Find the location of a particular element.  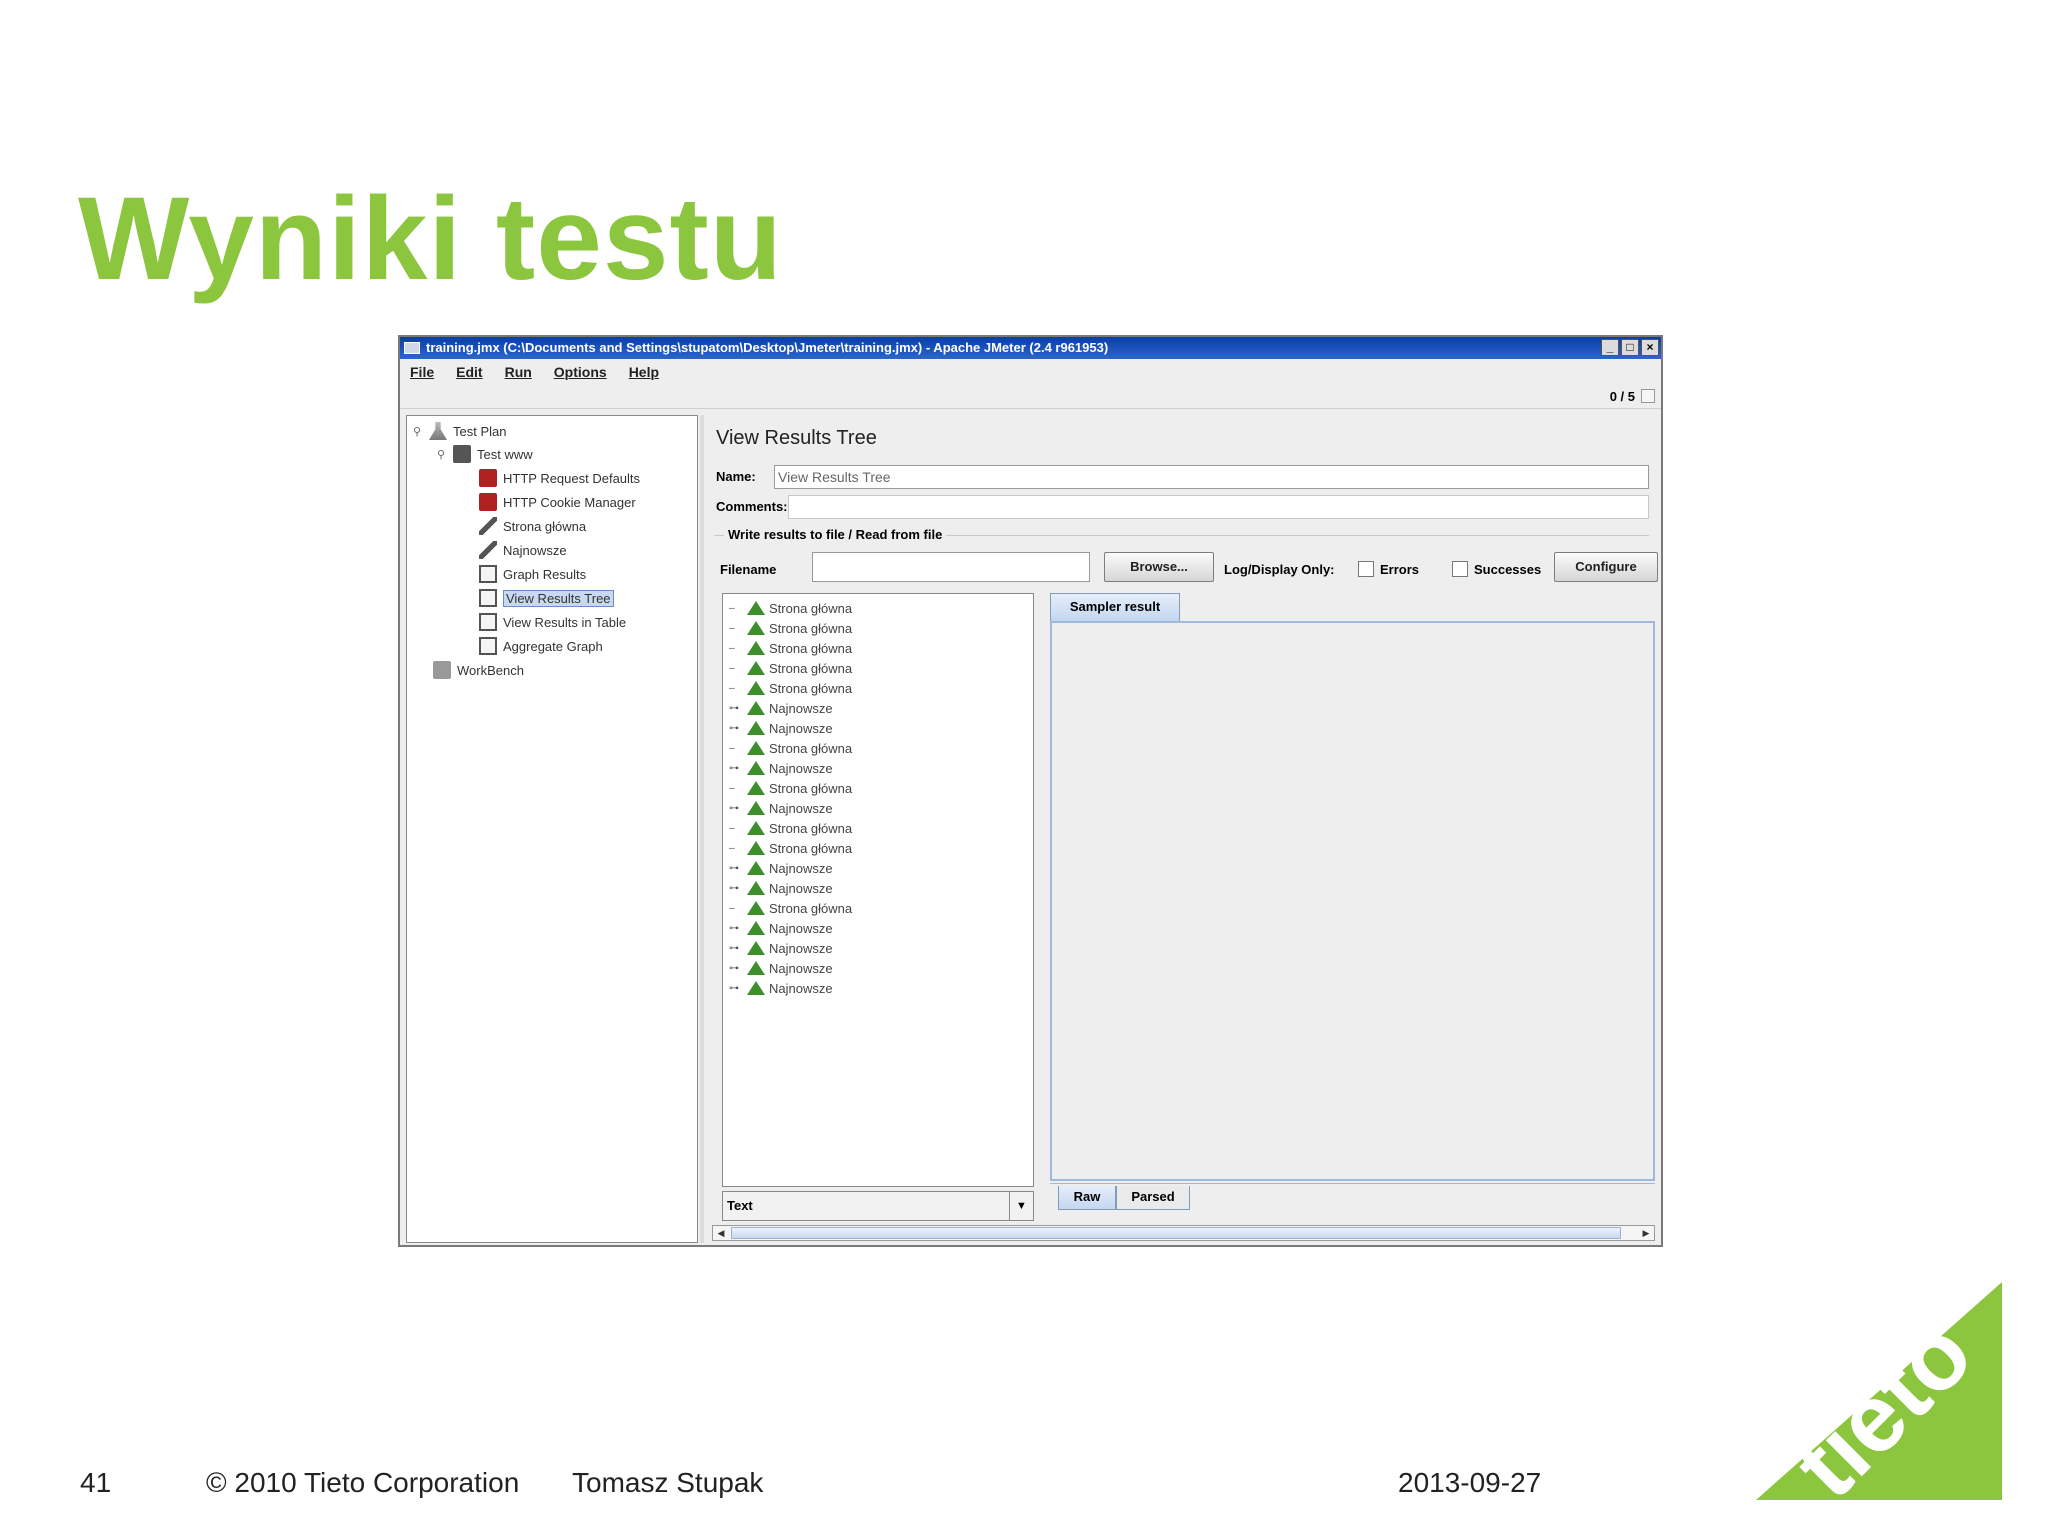

log-display-only-label: Log/Display Only: is located at coordinates (1279, 569).